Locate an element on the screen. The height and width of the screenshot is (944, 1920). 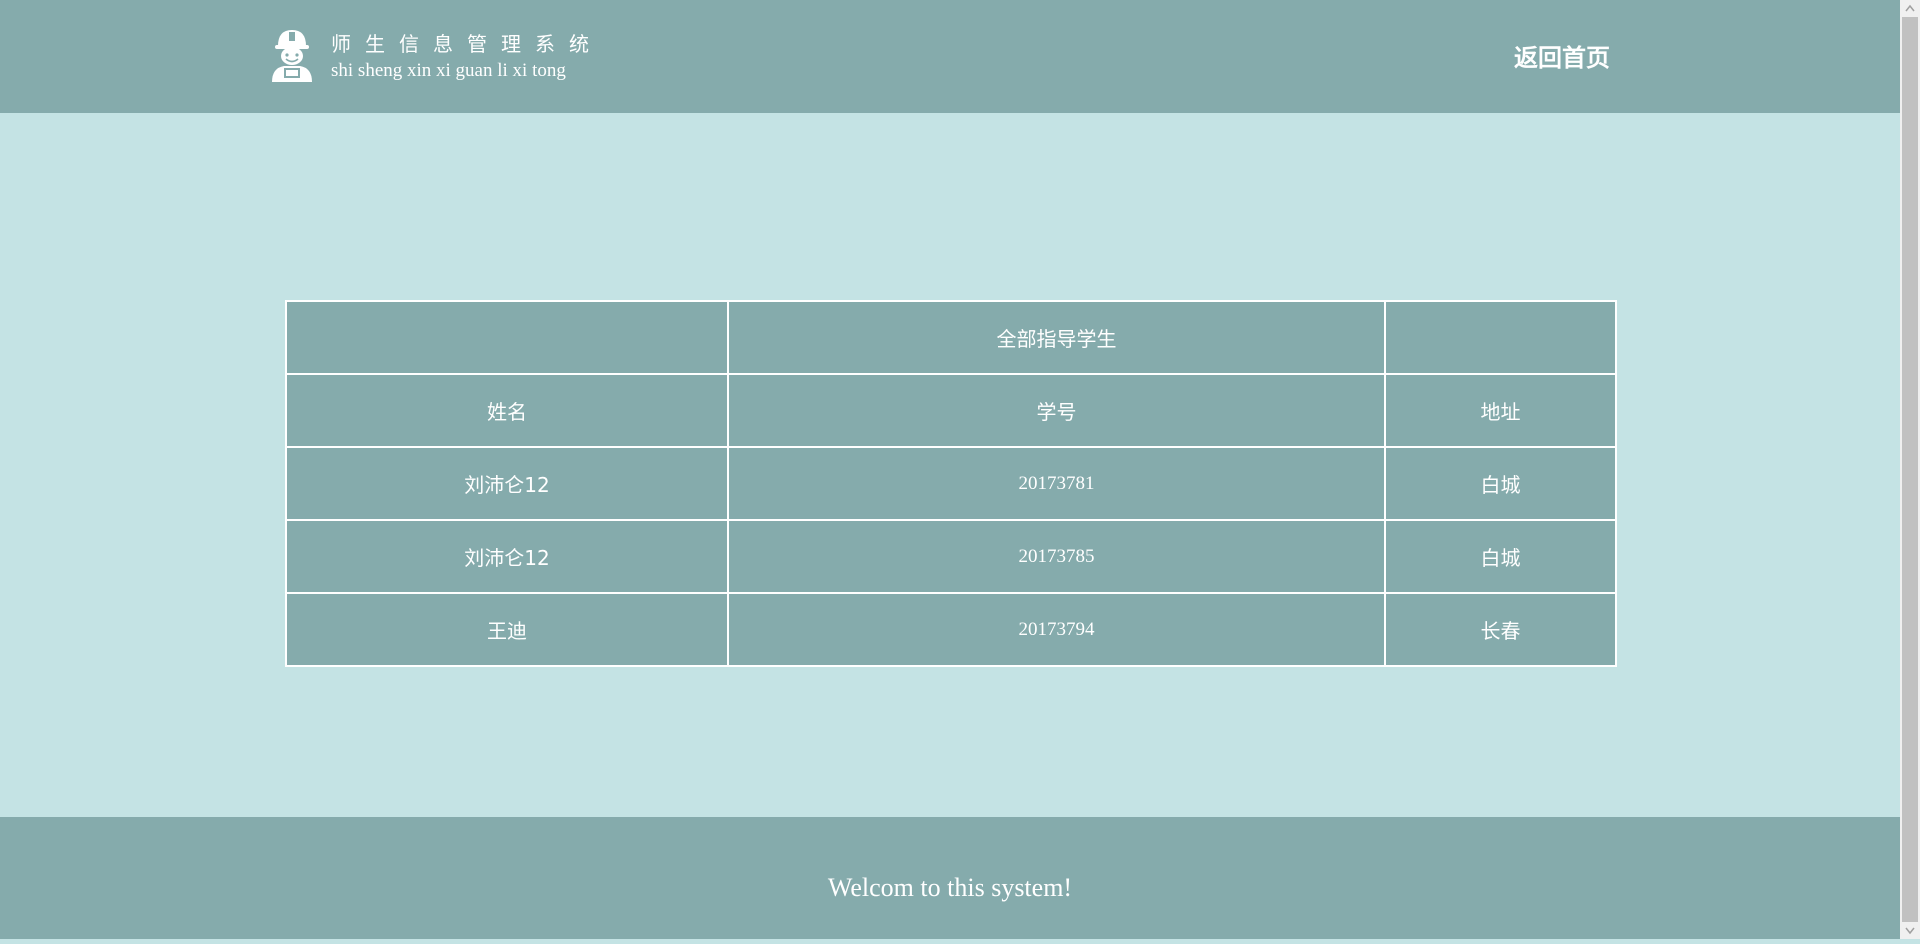
cell-student-id: 20173794 is located at coordinates (1056, 629).